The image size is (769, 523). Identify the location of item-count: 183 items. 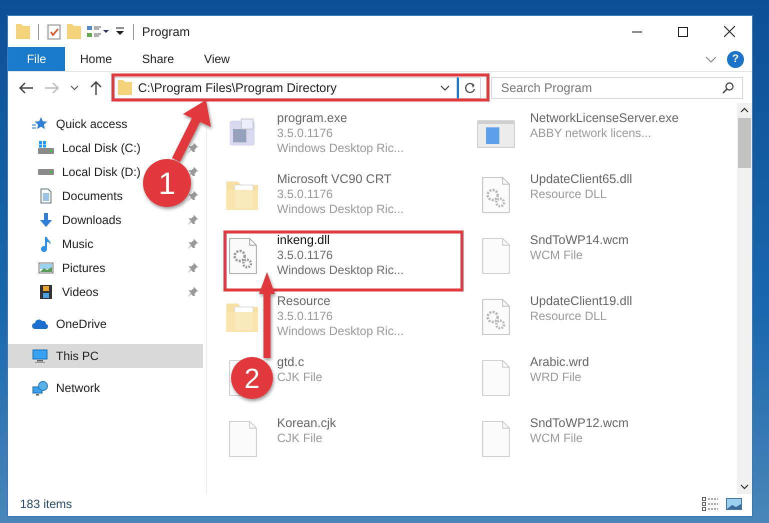
(46, 504).